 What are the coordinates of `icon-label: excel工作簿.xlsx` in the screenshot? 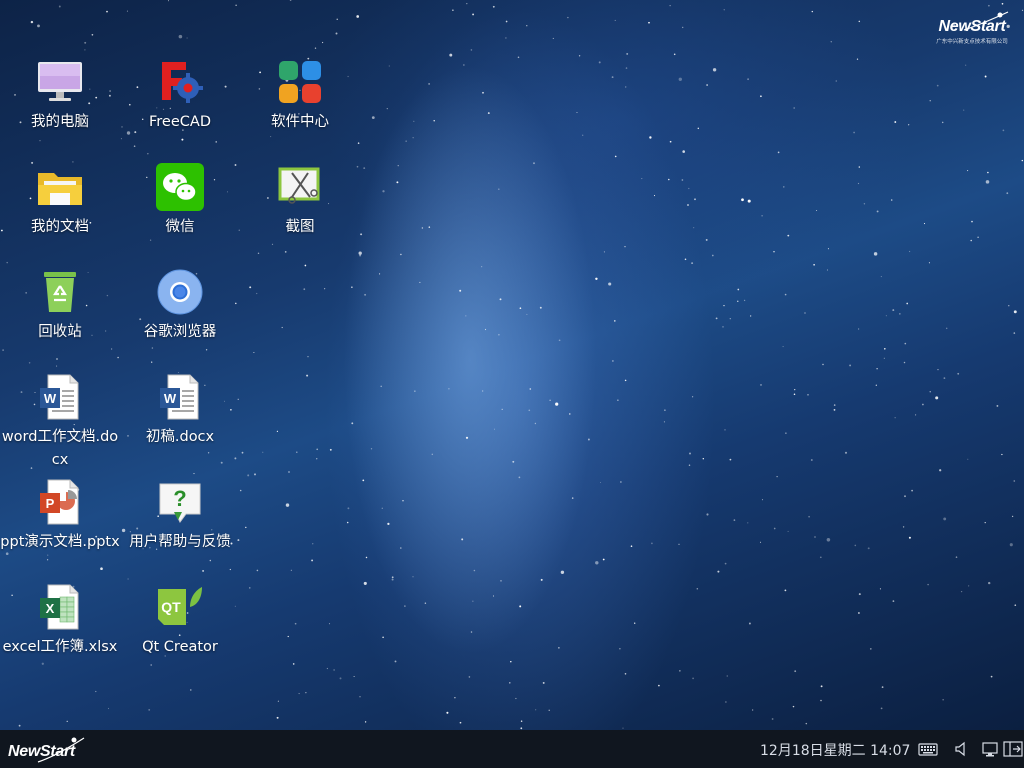 It's located at (60, 647).